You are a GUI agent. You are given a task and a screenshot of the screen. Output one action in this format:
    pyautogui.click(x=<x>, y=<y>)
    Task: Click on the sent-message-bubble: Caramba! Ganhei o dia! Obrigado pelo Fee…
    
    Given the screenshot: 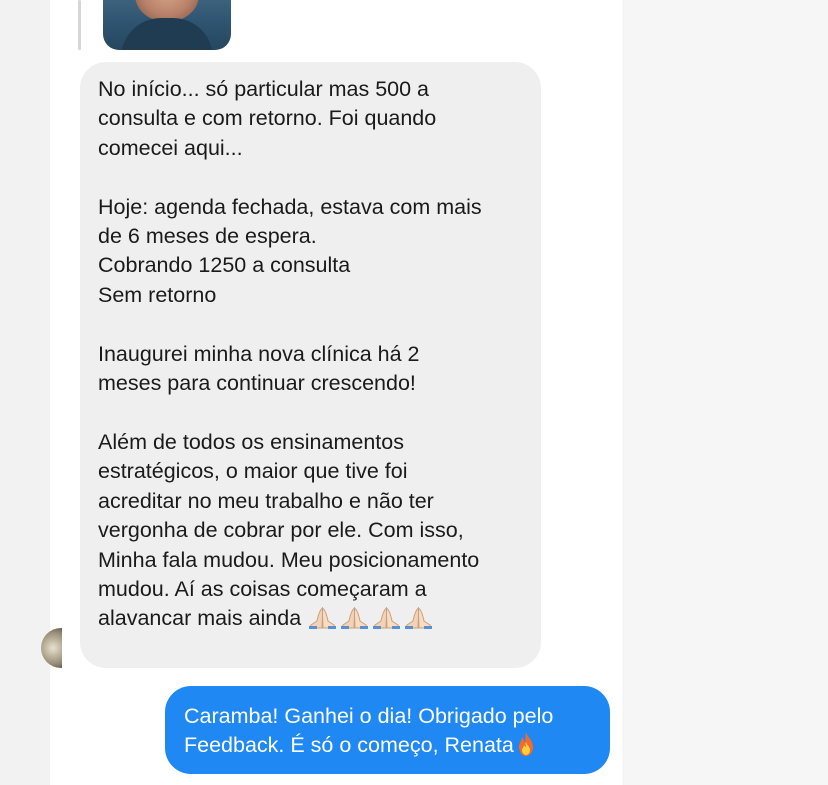 What is the action you would take?
    pyautogui.click(x=387, y=730)
    